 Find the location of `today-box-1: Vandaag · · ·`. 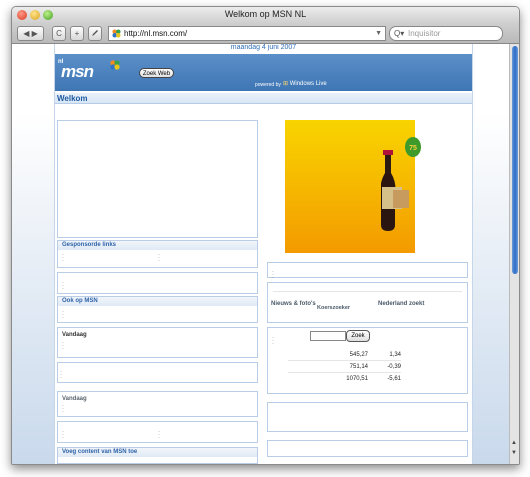

today-box-1: Vandaag · · · is located at coordinates (157, 342).